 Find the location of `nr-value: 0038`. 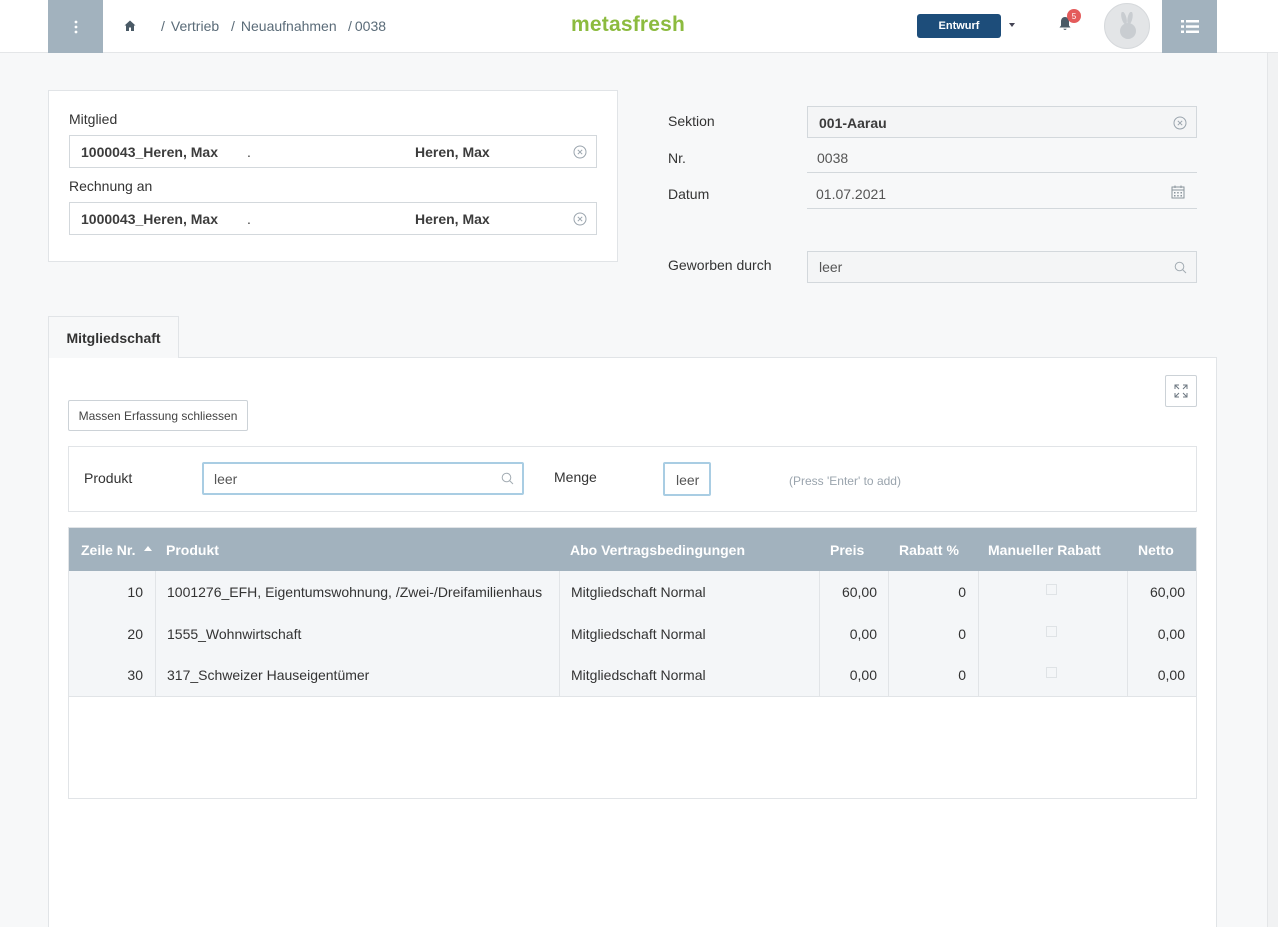

nr-value: 0038 is located at coordinates (833, 158).